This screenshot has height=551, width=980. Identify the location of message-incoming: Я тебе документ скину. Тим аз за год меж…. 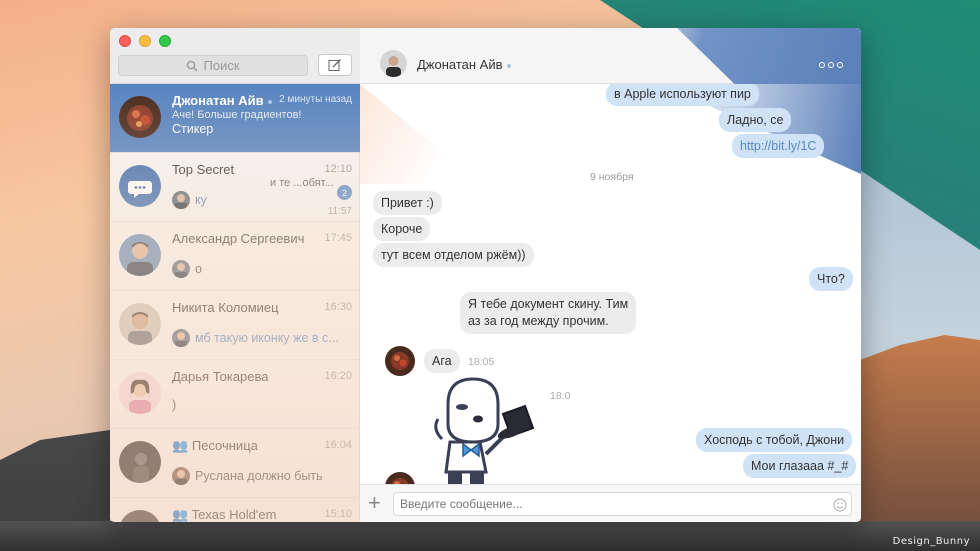
(548, 313).